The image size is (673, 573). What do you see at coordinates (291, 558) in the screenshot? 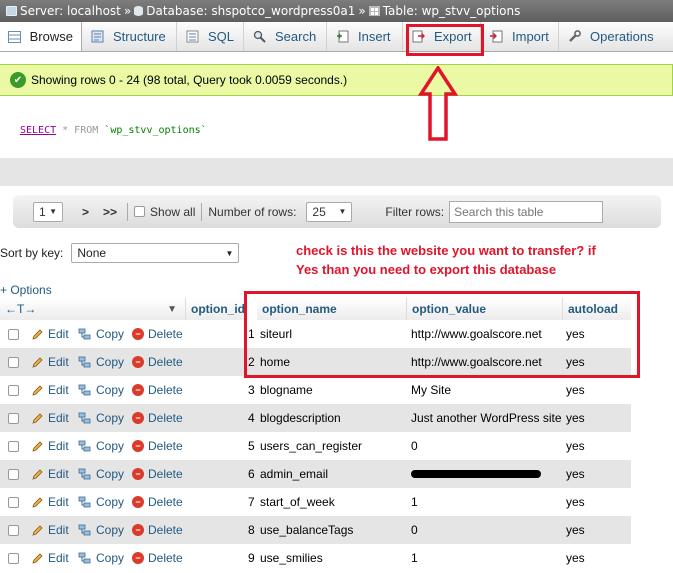
I see `cell-option-name: use_smilies` at bounding box center [291, 558].